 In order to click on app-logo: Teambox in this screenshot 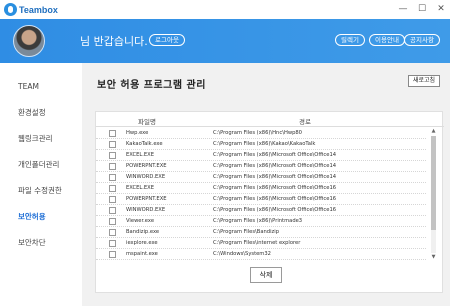, I will do `click(31, 9)`.